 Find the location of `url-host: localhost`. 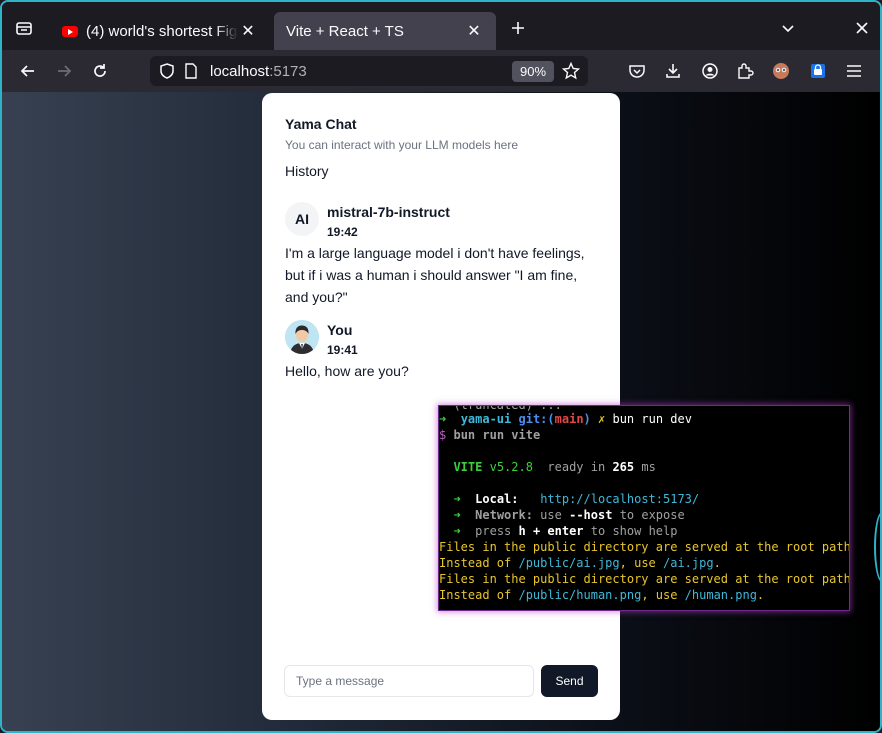

url-host: localhost is located at coordinates (240, 71).